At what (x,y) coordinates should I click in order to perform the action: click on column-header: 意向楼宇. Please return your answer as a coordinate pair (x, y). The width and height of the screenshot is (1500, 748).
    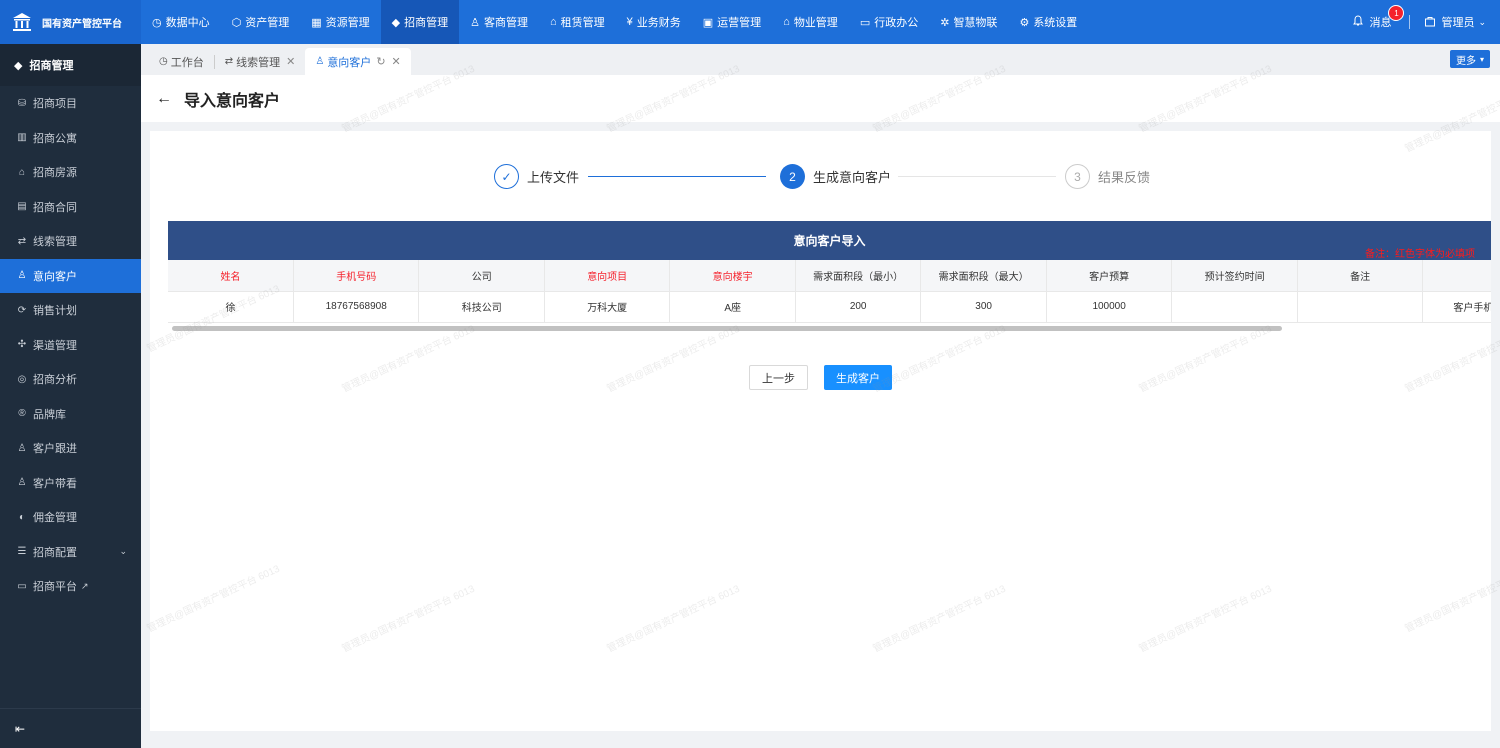
    Looking at the image, I should click on (732, 276).